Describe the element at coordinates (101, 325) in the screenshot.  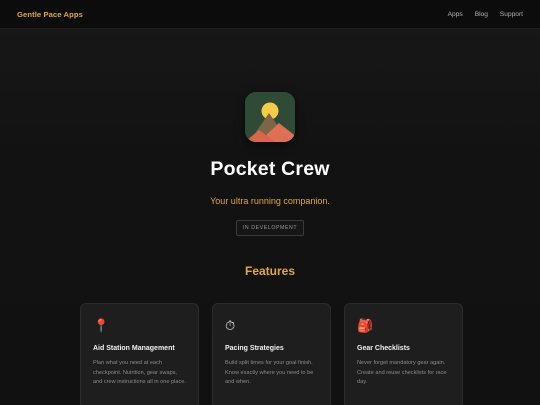
I see `pushpin-icon: 📍` at that location.